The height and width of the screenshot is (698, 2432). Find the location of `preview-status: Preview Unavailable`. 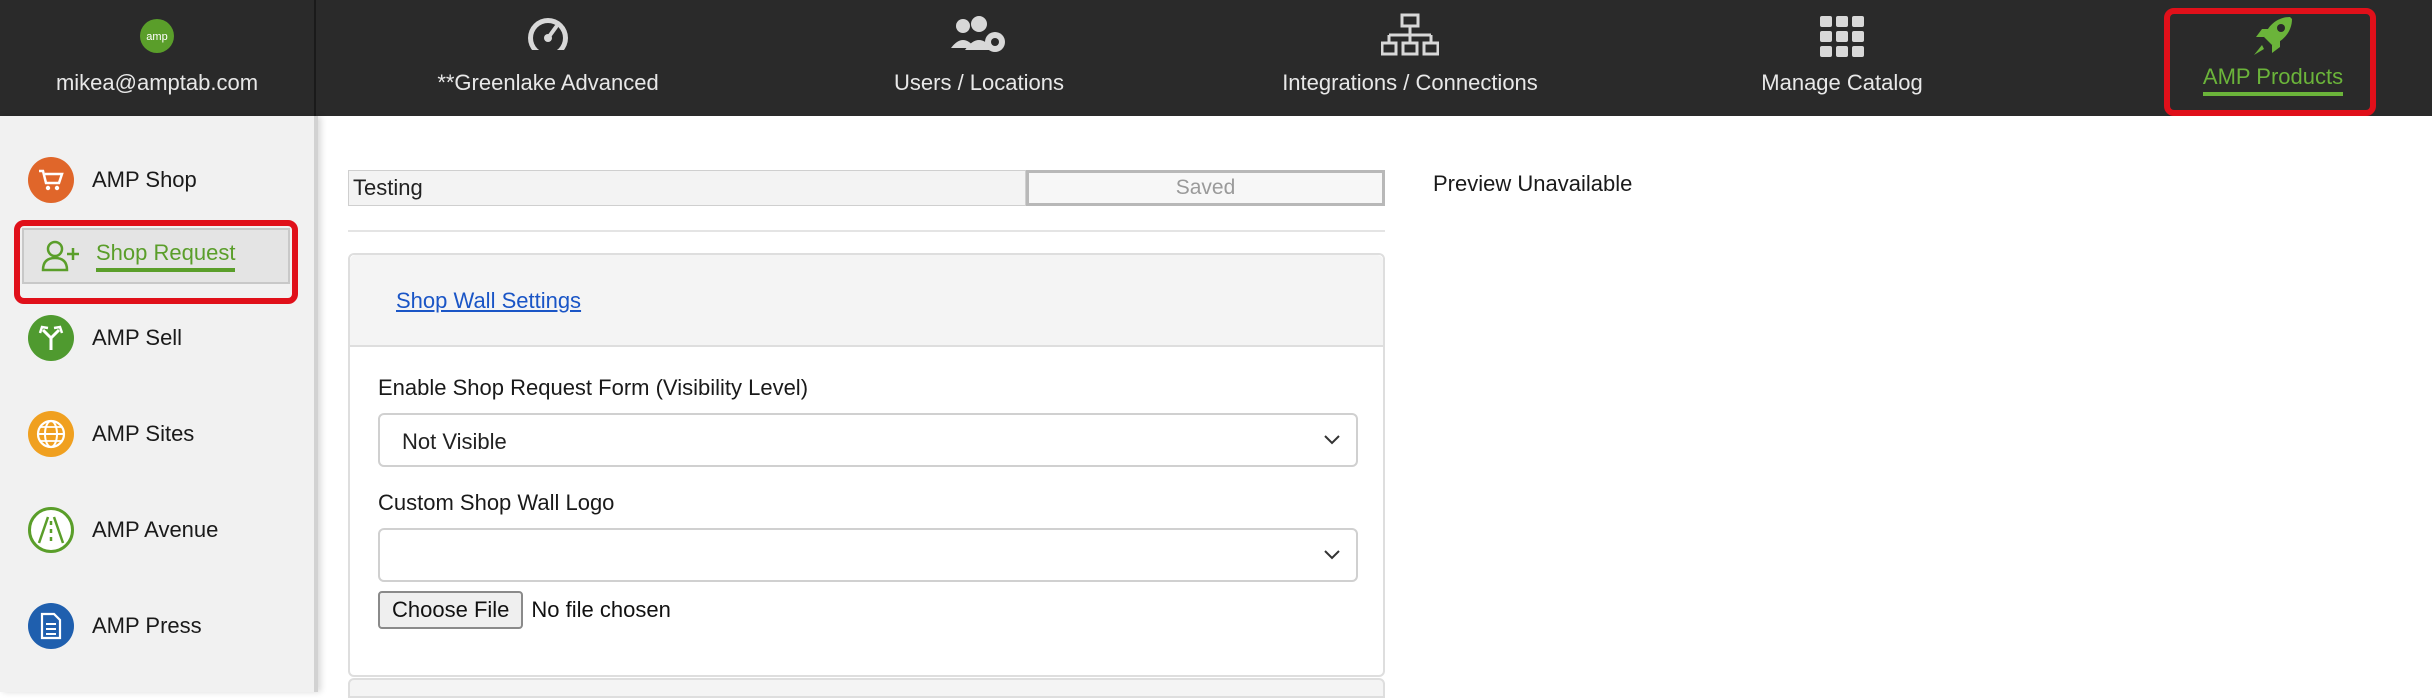

preview-status: Preview Unavailable is located at coordinates (1533, 183).